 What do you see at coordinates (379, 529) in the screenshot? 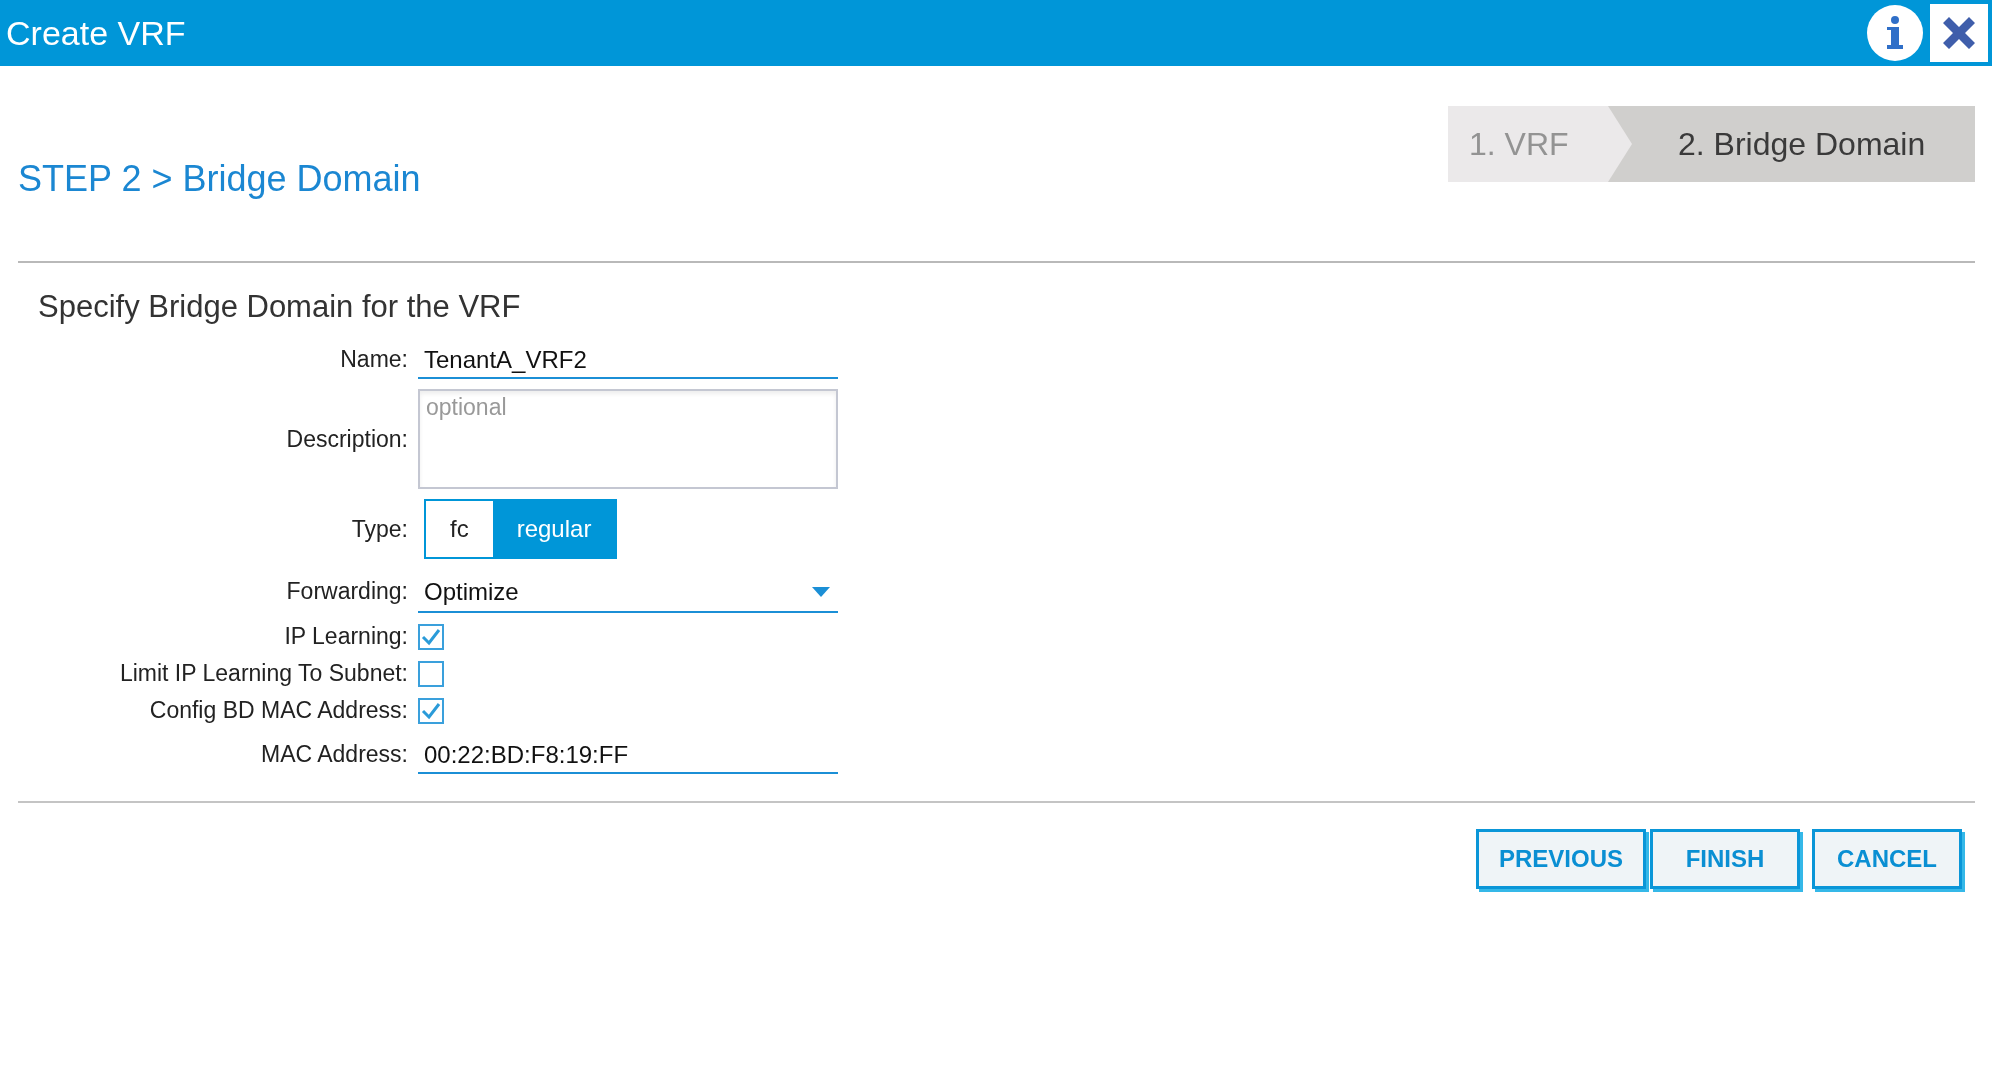
I see `field-label: Type:` at bounding box center [379, 529].